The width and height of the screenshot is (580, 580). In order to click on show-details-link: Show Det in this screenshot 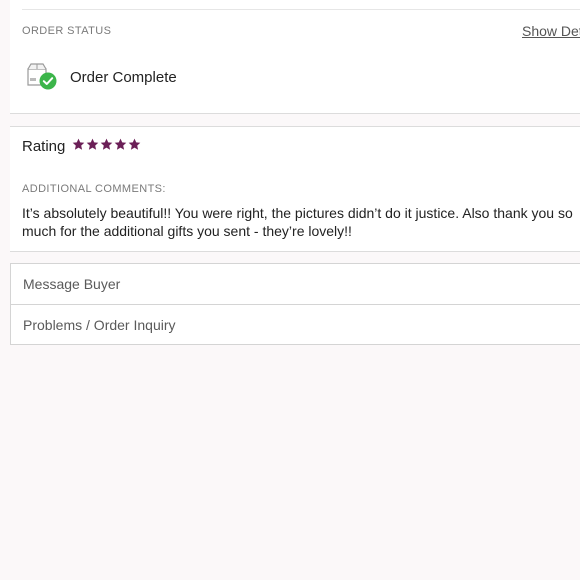, I will do `click(551, 31)`.